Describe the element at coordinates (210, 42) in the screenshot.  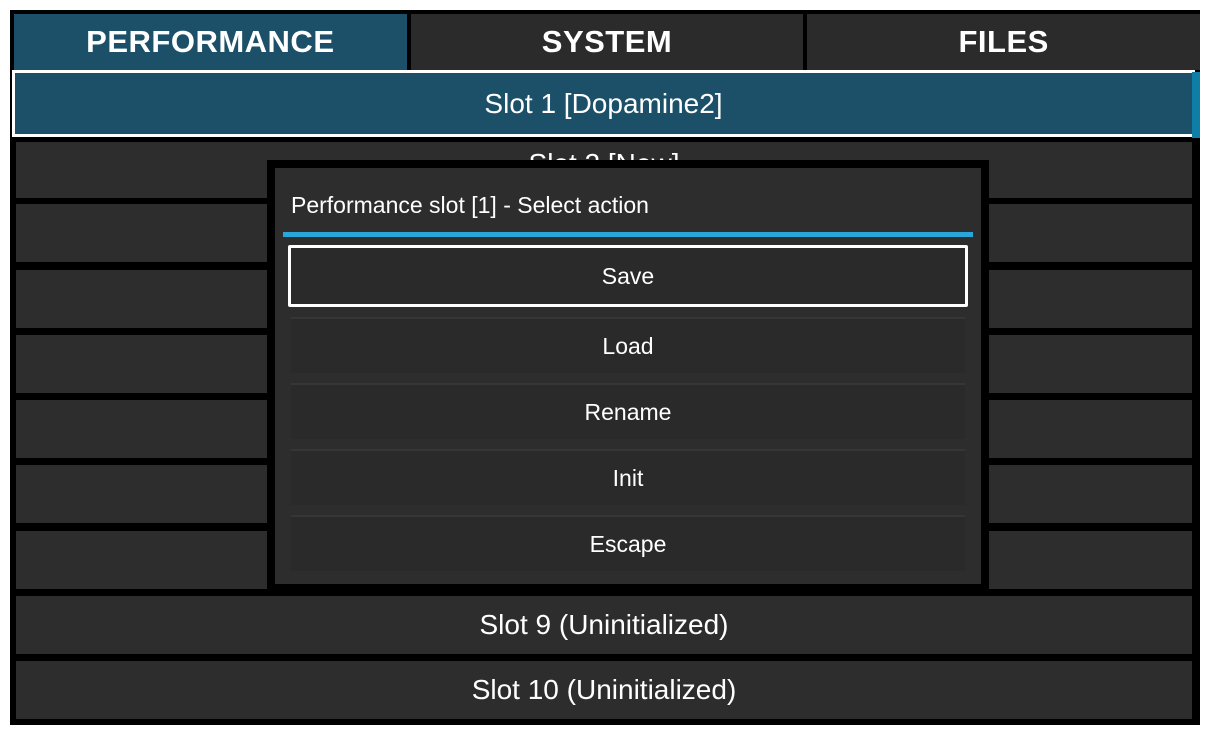
I see `tab-performance: PERFORMANCE` at that location.